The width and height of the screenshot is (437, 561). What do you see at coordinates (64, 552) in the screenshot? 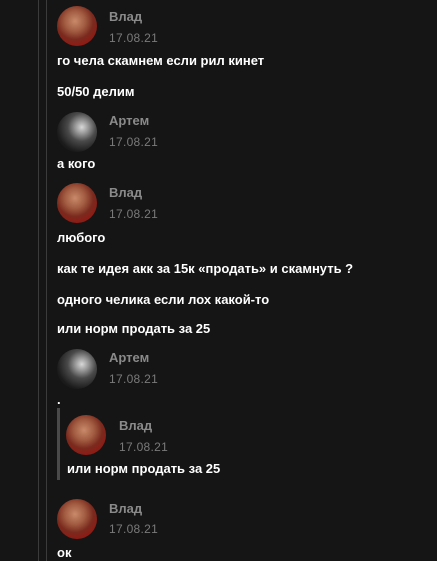
I see `message-text: ок` at bounding box center [64, 552].